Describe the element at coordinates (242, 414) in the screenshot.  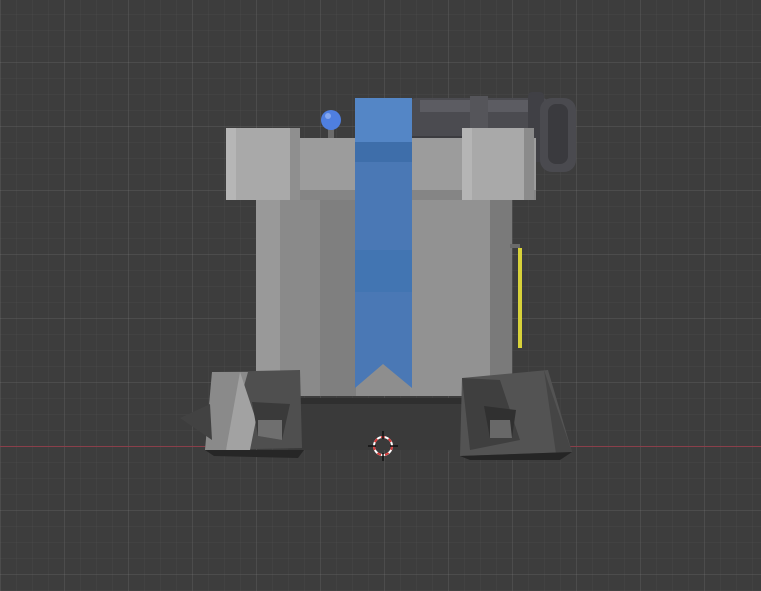
I see `left-foot` at that location.